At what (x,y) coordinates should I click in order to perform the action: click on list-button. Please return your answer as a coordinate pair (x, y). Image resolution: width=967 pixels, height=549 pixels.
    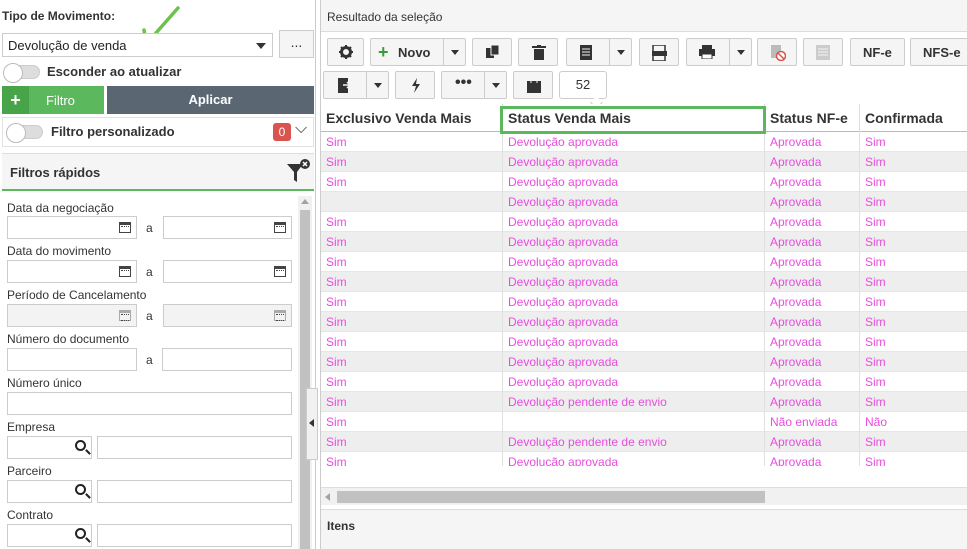
    Looking at the image, I should click on (823, 52).